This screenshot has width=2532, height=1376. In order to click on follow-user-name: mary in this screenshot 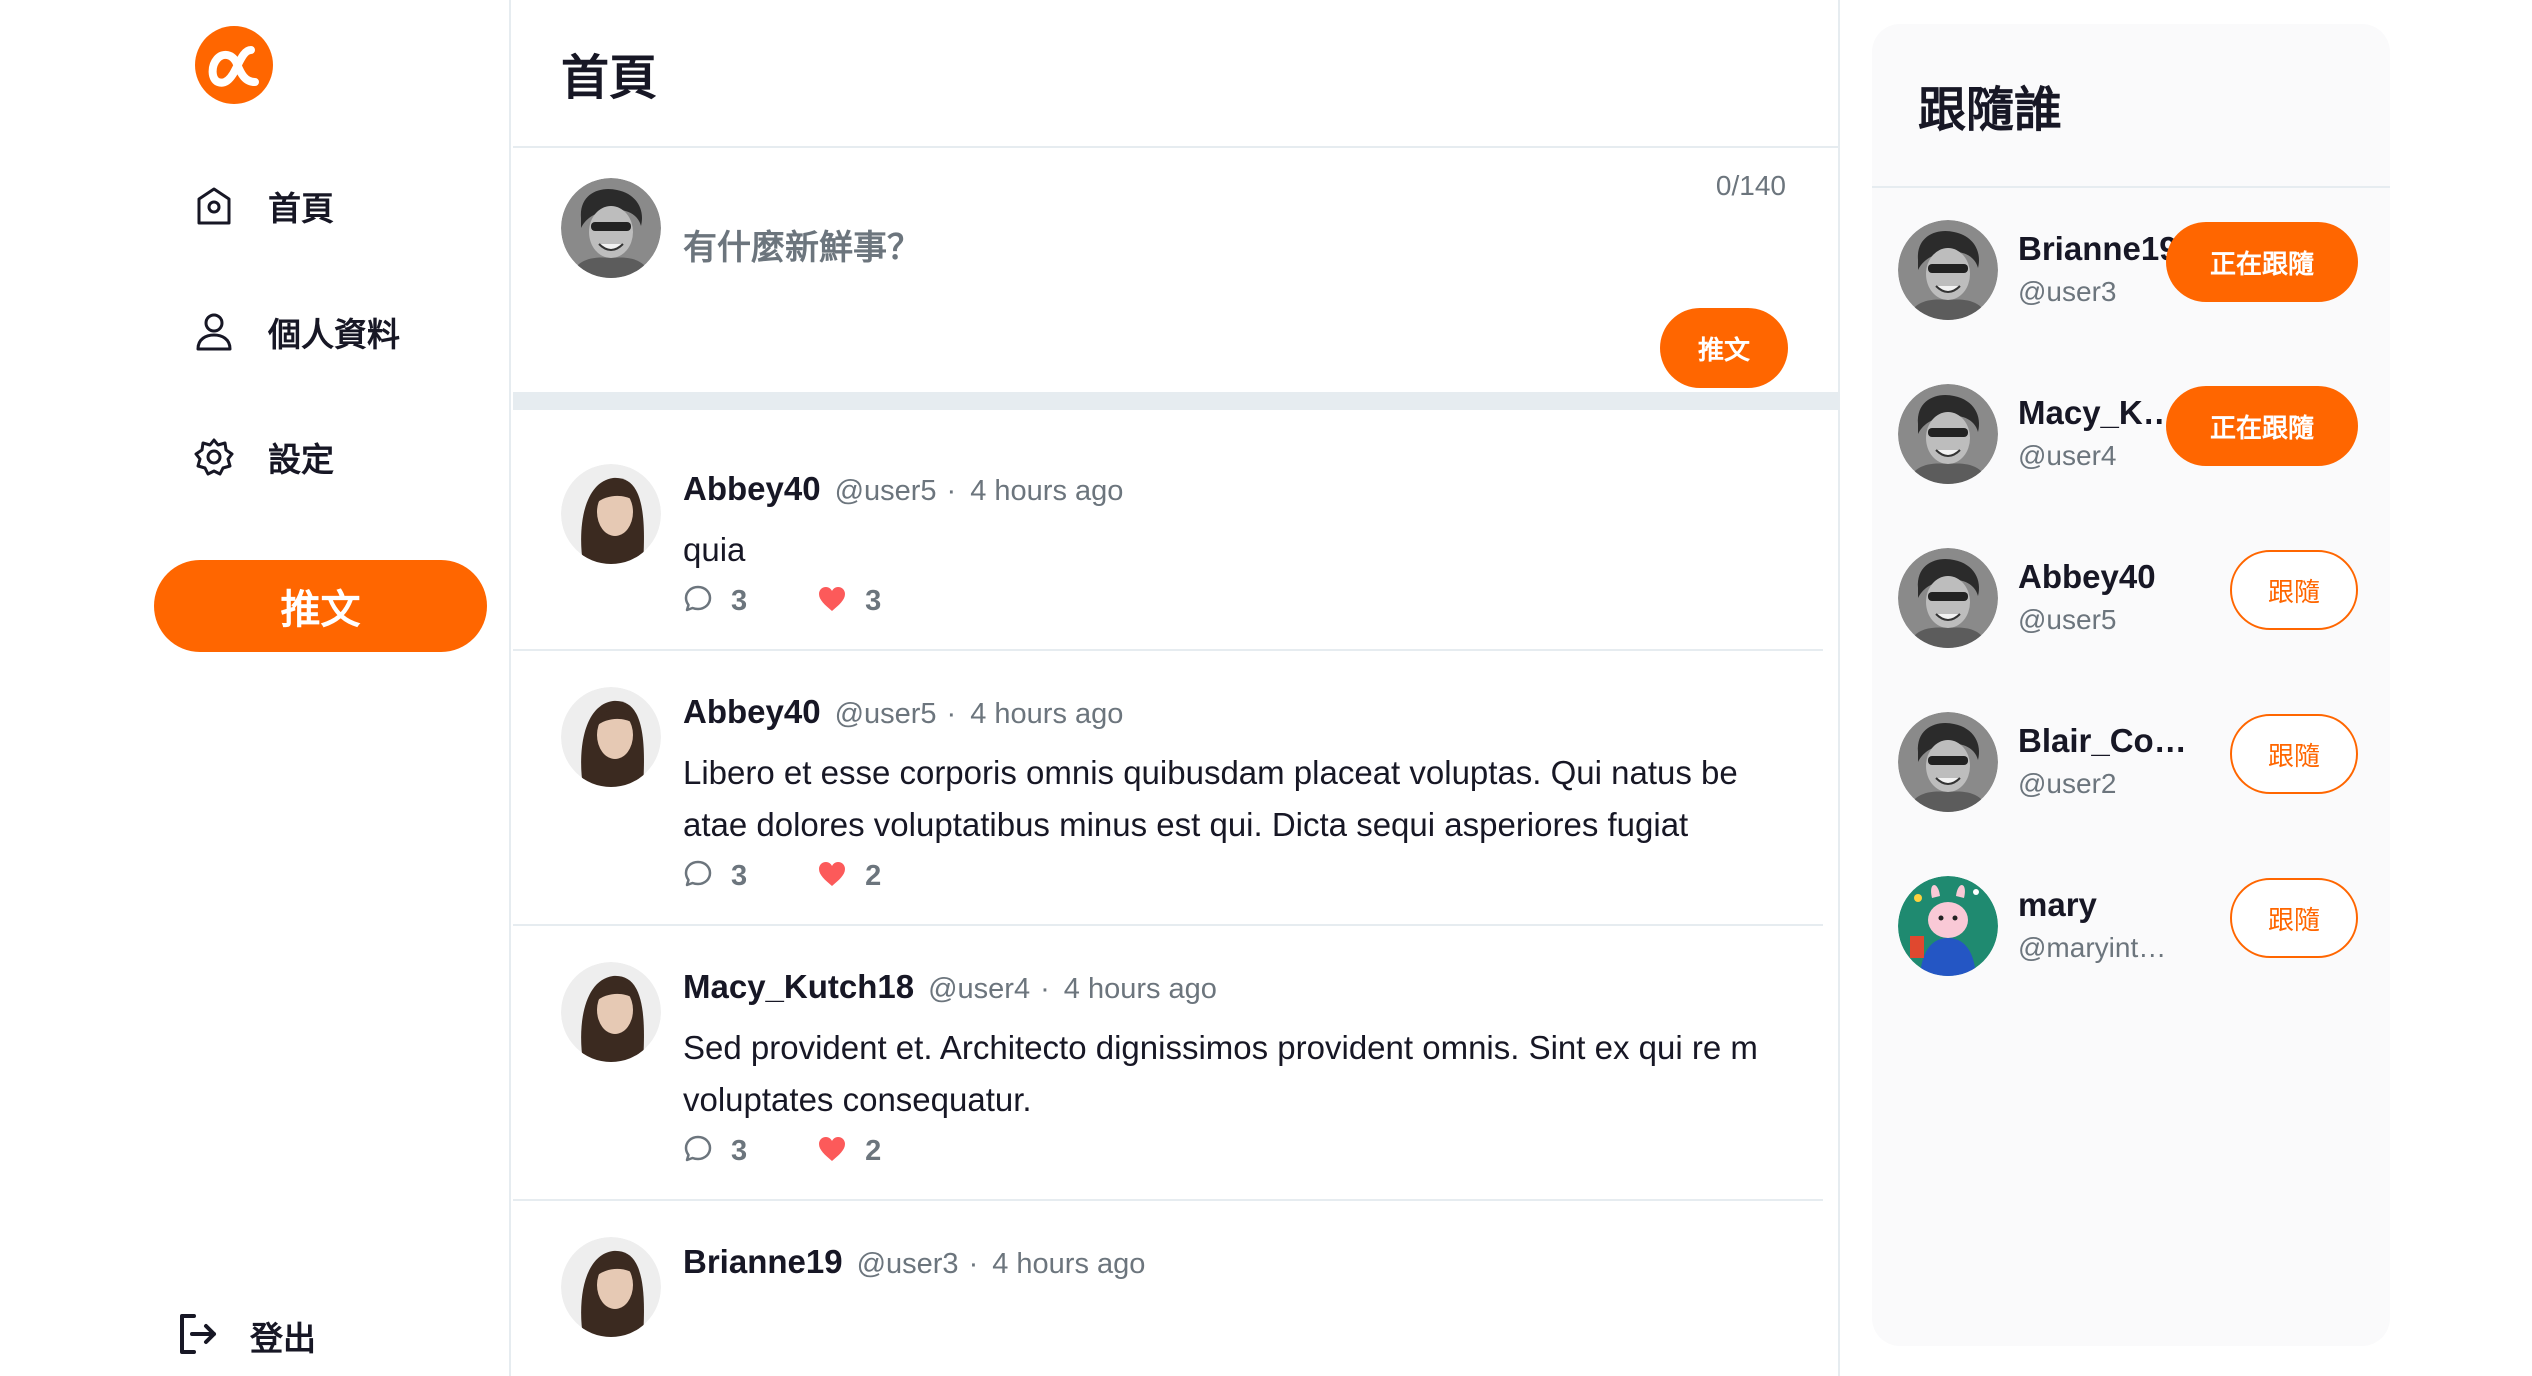, I will do `click(2103, 905)`.